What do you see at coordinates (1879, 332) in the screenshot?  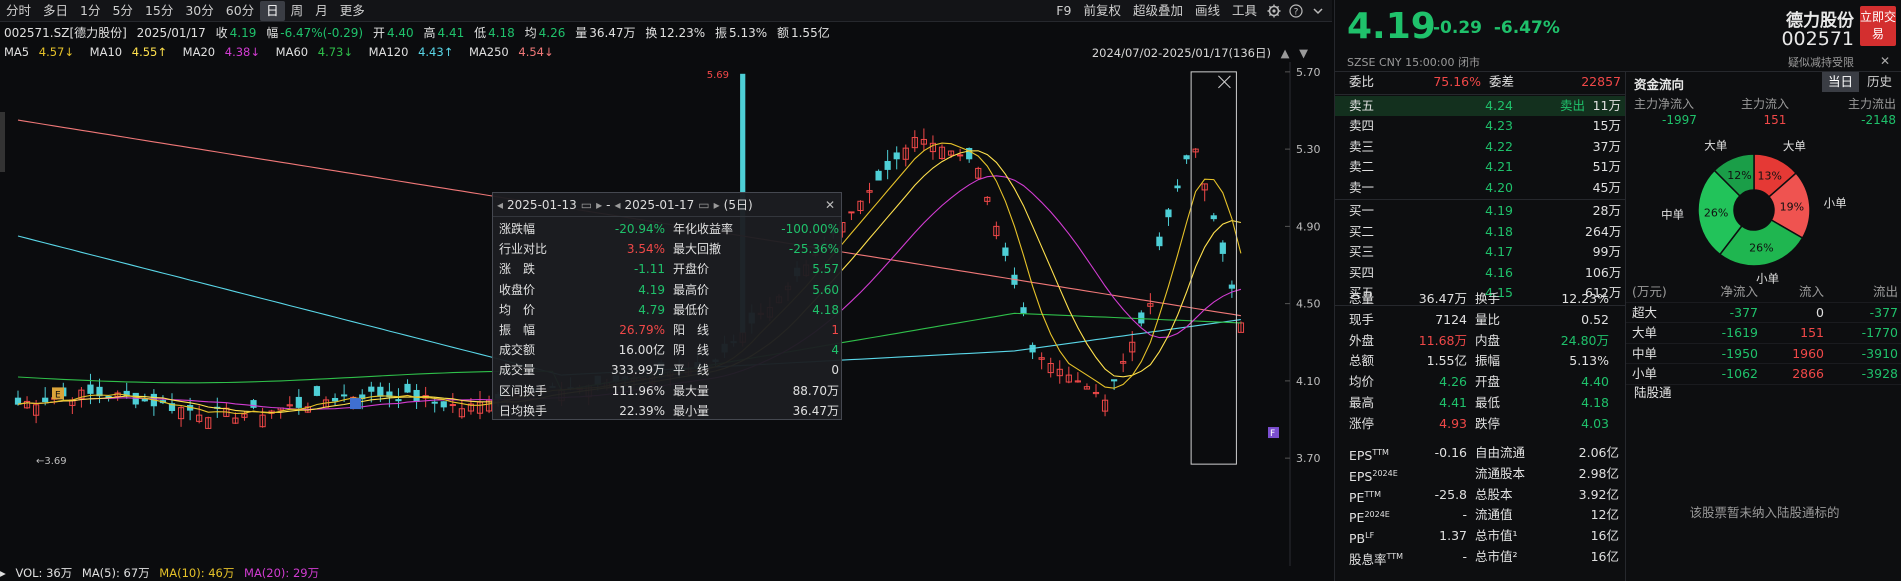 I see `flow-out: -1770` at bounding box center [1879, 332].